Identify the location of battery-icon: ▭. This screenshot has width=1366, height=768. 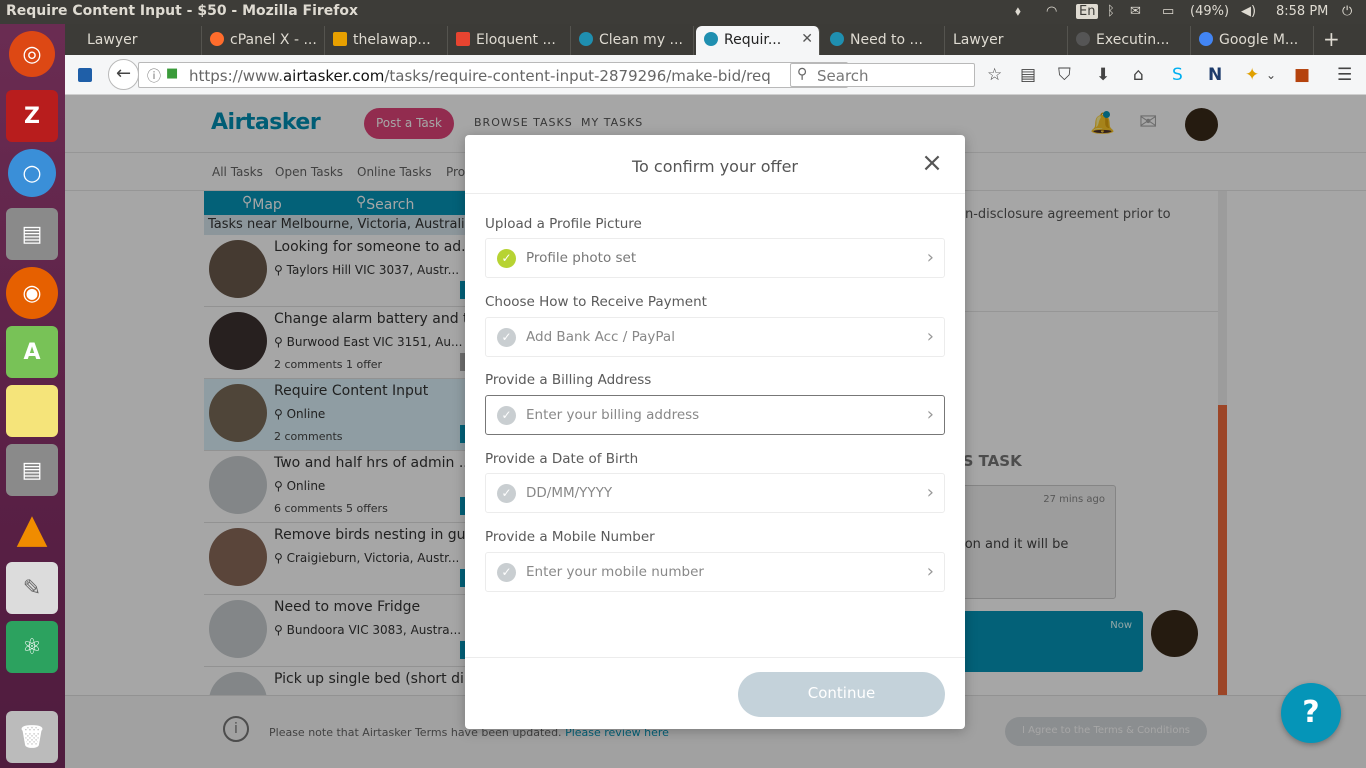
(1168, 11).